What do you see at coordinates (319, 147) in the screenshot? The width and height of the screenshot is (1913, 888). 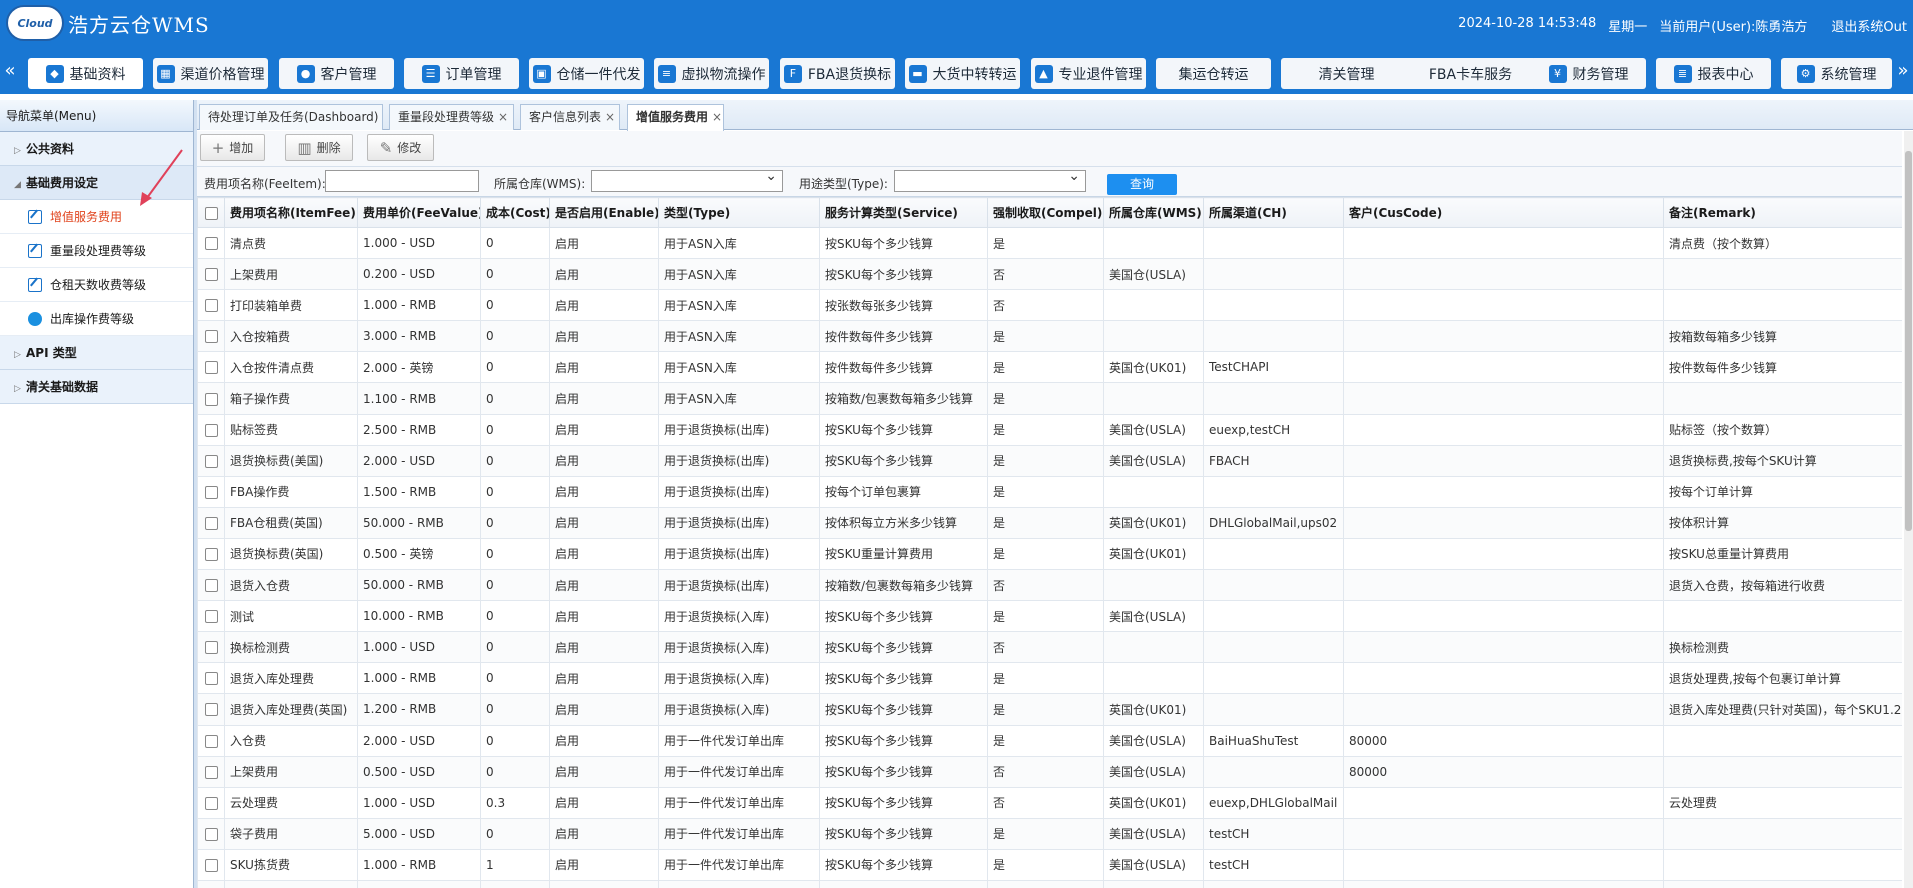 I see `delete-button: ▥ 删除` at bounding box center [319, 147].